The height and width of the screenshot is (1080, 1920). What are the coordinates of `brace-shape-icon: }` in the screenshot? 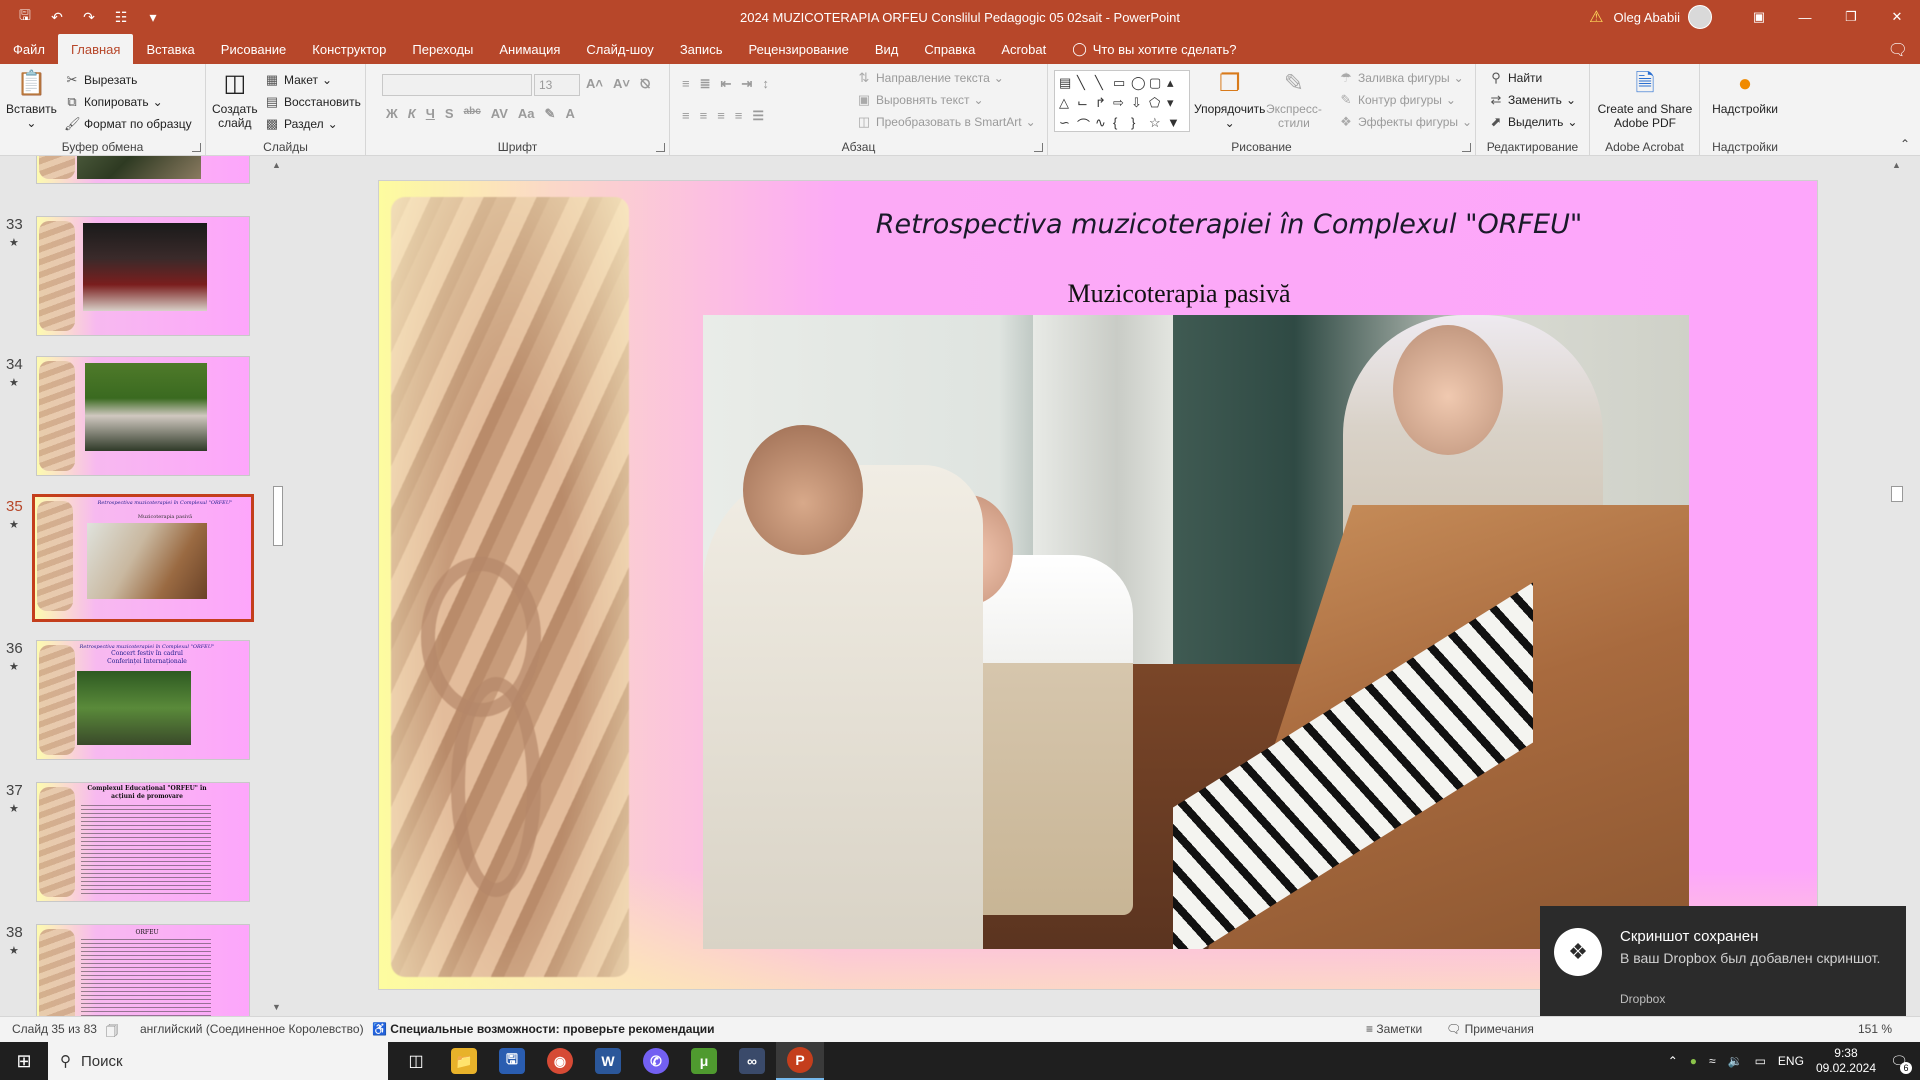 It's located at (1139, 125).